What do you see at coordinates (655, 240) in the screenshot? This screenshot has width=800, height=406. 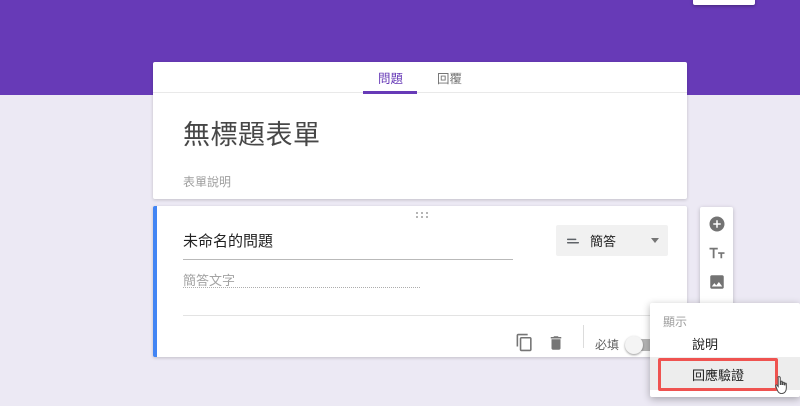 I see `chevron-down-icon` at bounding box center [655, 240].